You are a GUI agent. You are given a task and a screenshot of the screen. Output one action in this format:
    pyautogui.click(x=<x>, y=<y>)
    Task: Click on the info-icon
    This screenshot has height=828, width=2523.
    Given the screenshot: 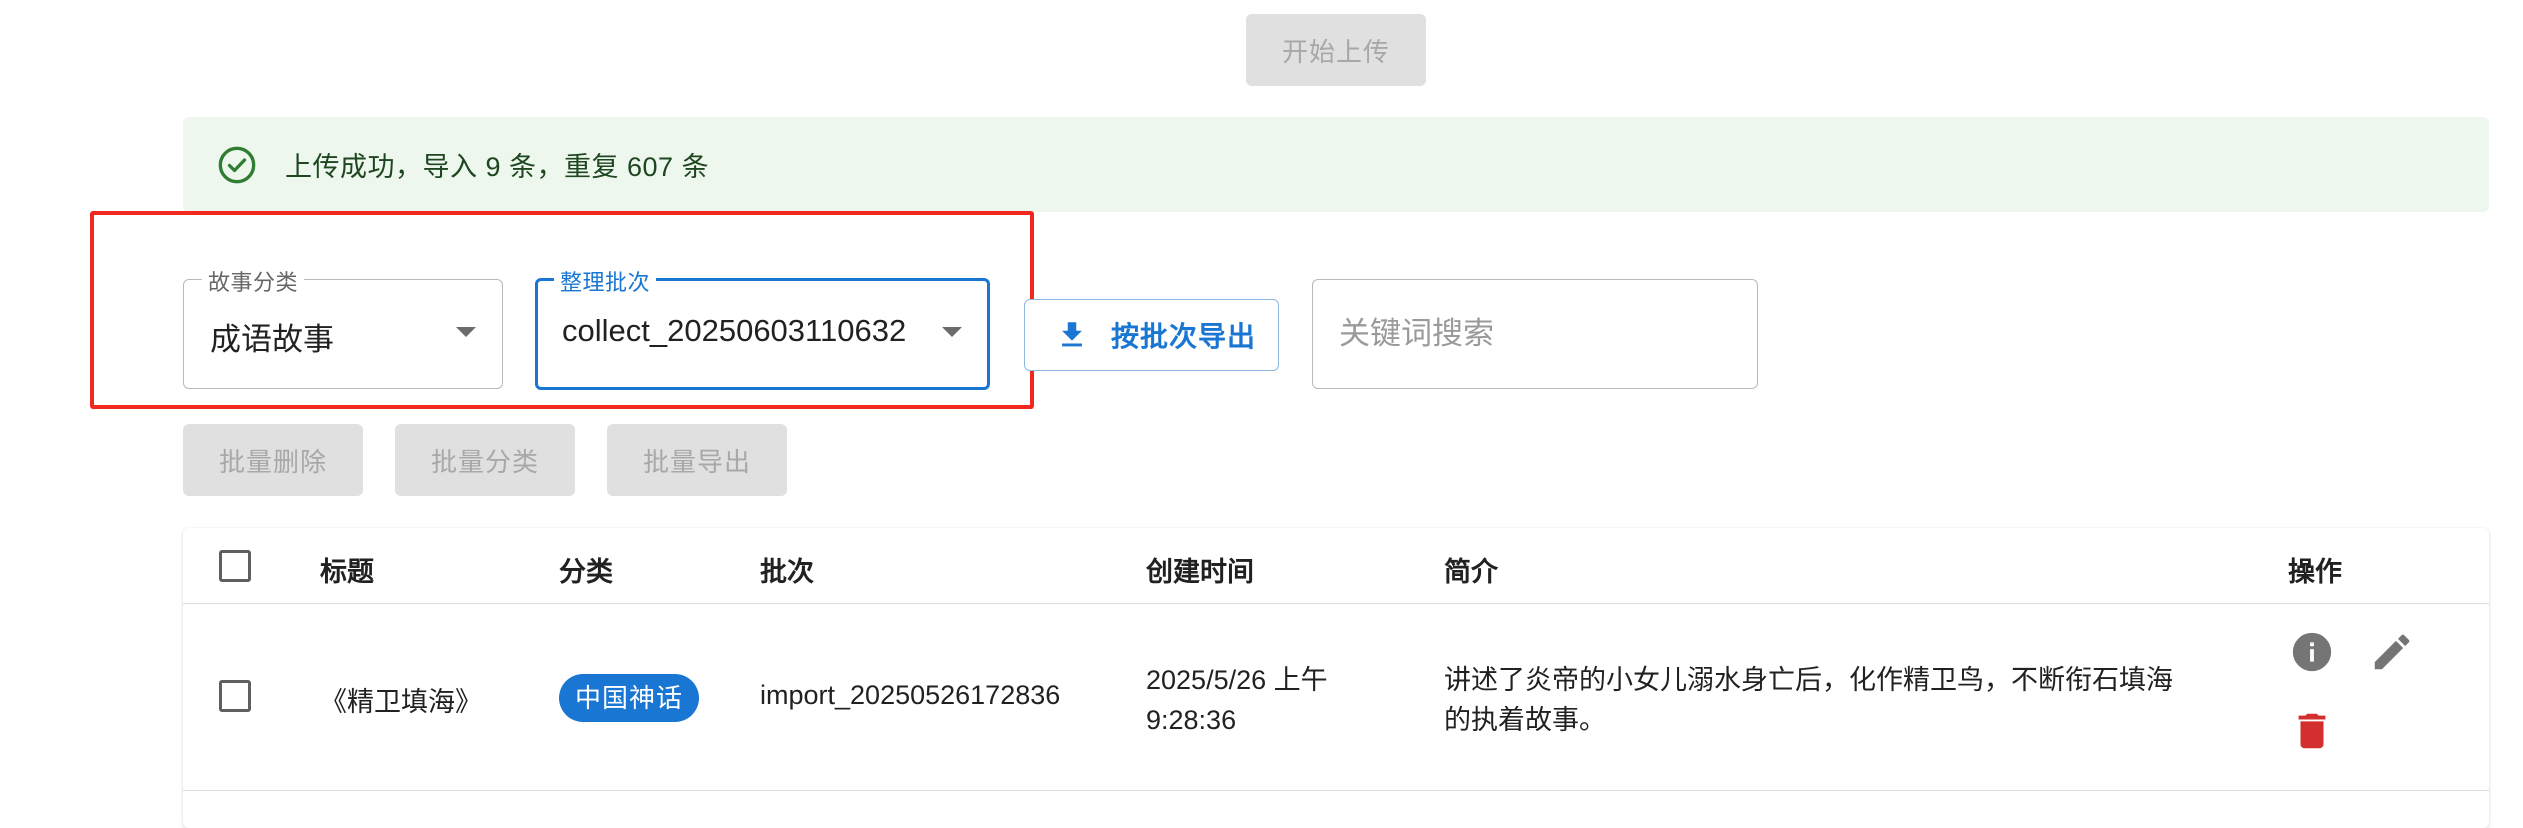 What is the action you would take?
    pyautogui.click(x=2312, y=652)
    